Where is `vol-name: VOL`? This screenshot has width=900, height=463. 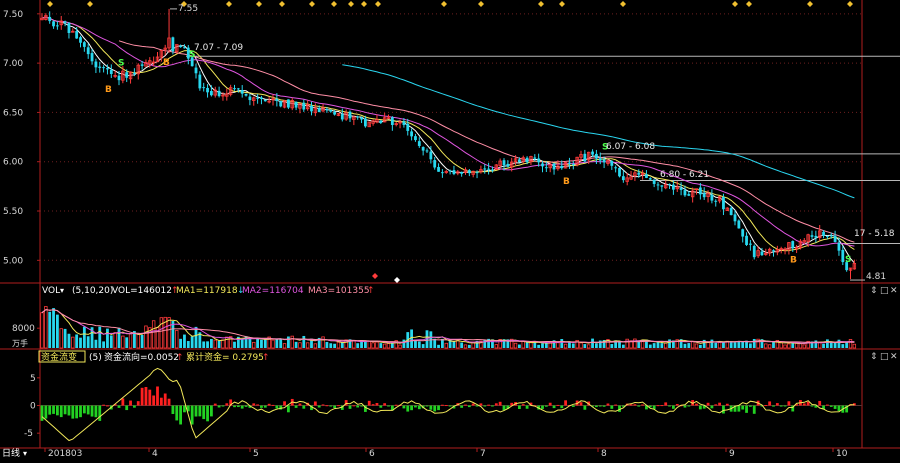 vol-name: VOL is located at coordinates (51, 291).